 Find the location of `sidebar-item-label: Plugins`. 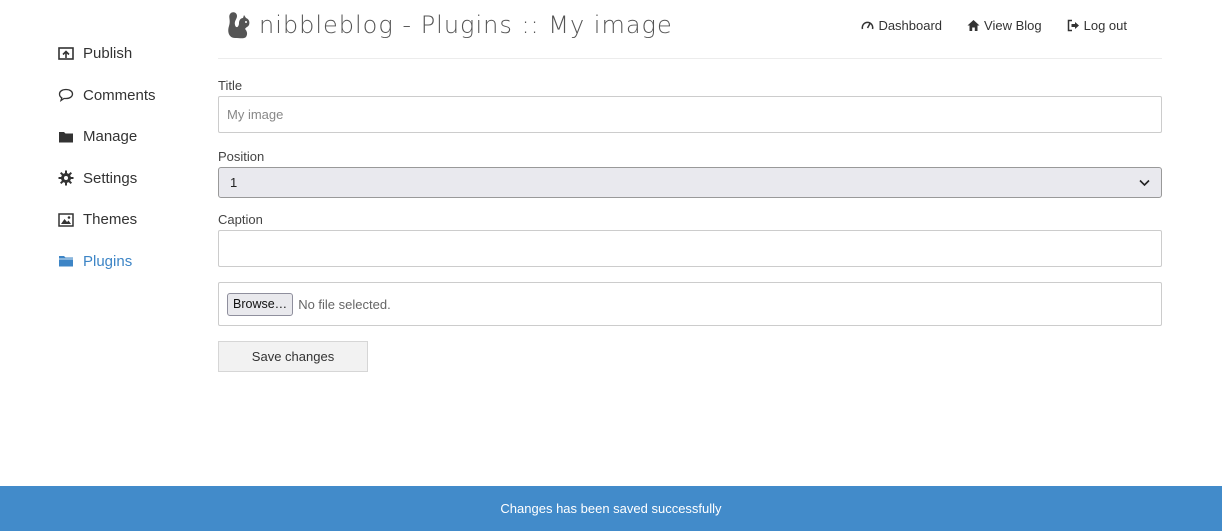

sidebar-item-label: Plugins is located at coordinates (108, 261).